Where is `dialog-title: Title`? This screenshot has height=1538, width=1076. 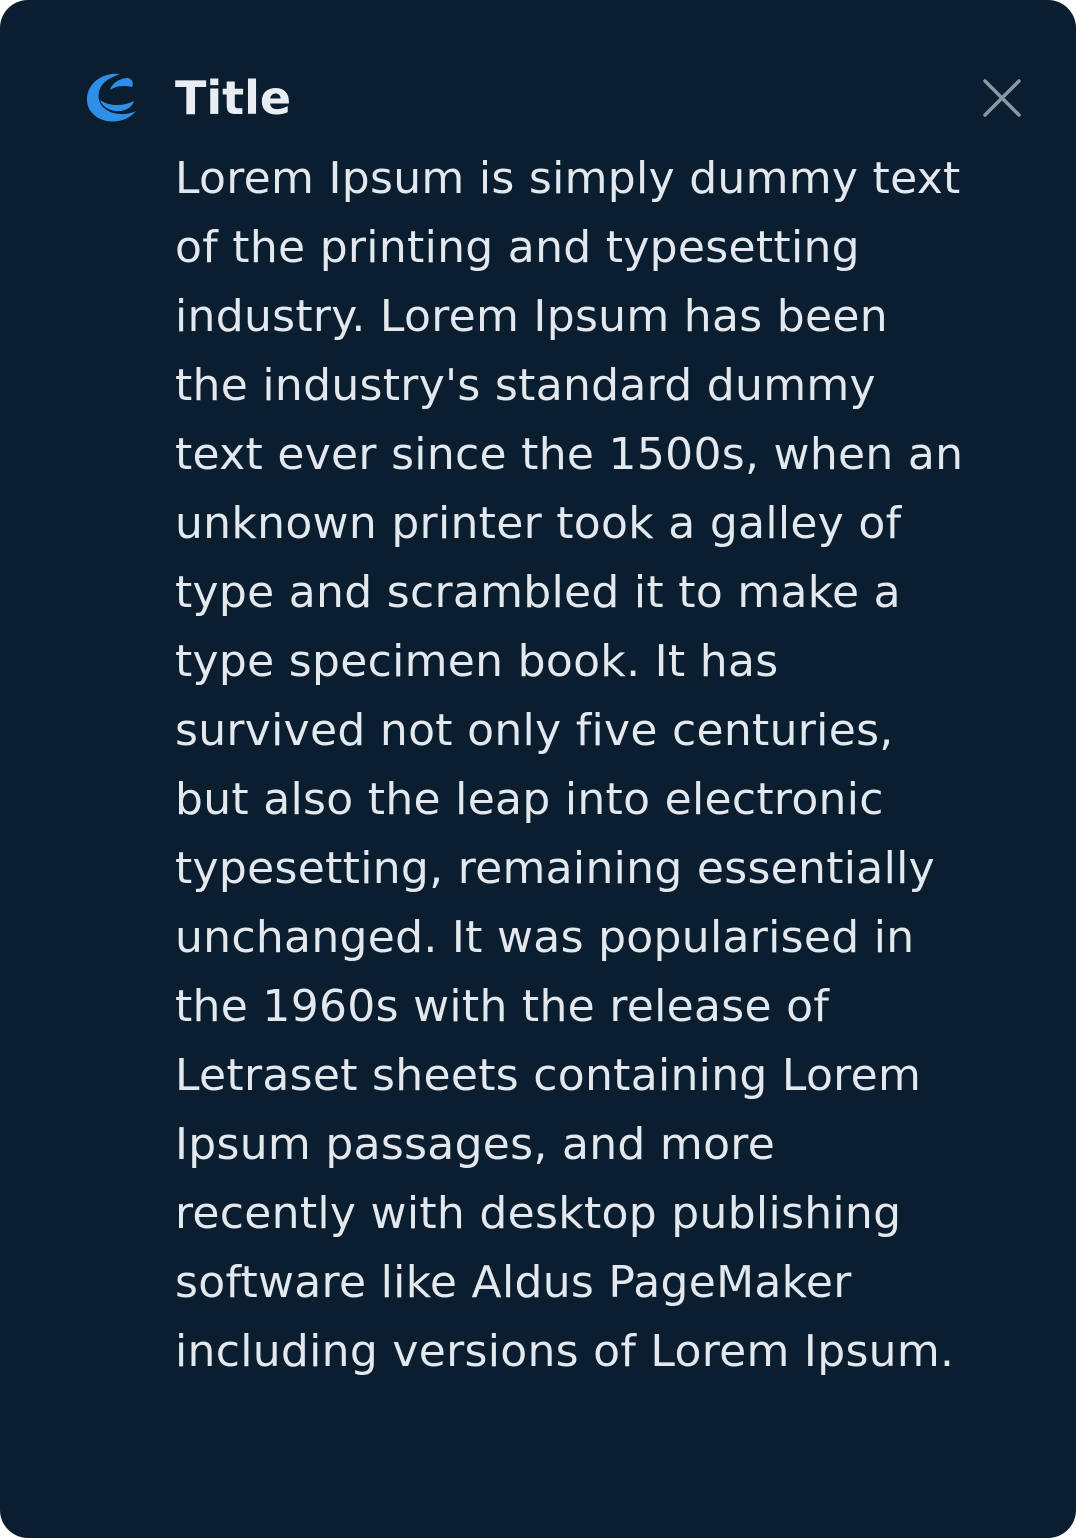 dialog-title: Title is located at coordinates (233, 98).